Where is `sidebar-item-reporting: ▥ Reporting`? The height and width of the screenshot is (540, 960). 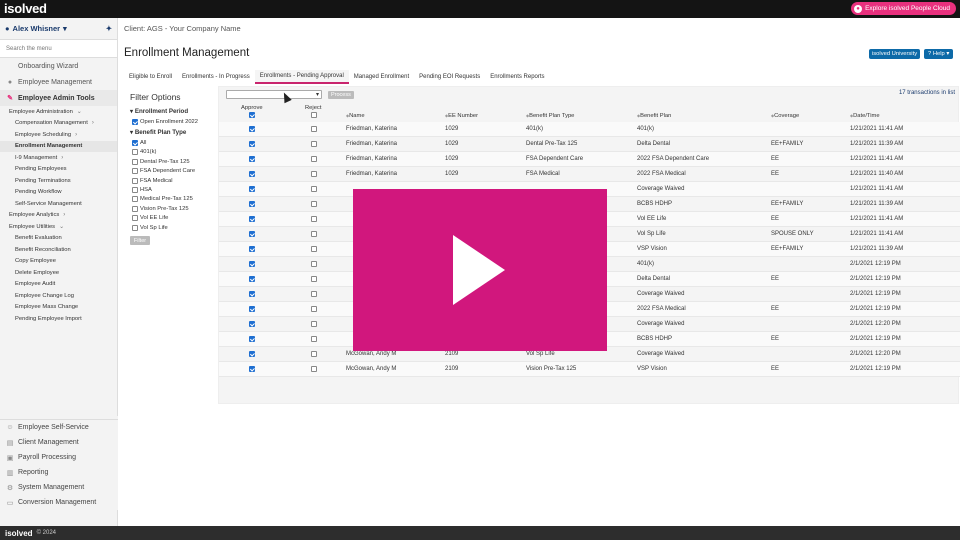
sidebar-item-reporting: ▥ Reporting is located at coordinates (59, 472).